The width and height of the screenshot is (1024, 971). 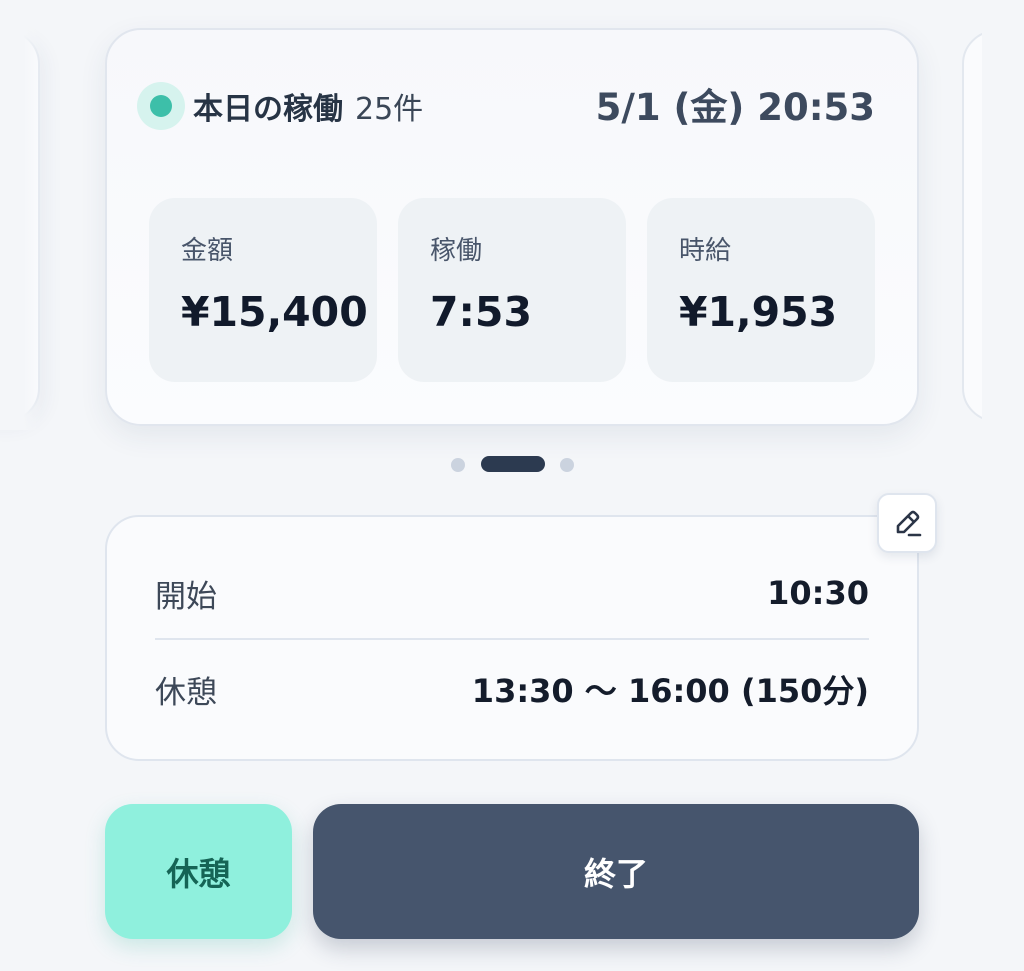 What do you see at coordinates (735, 107) in the screenshot?
I see `current-datetime: 5/1 (金) 20:53` at bounding box center [735, 107].